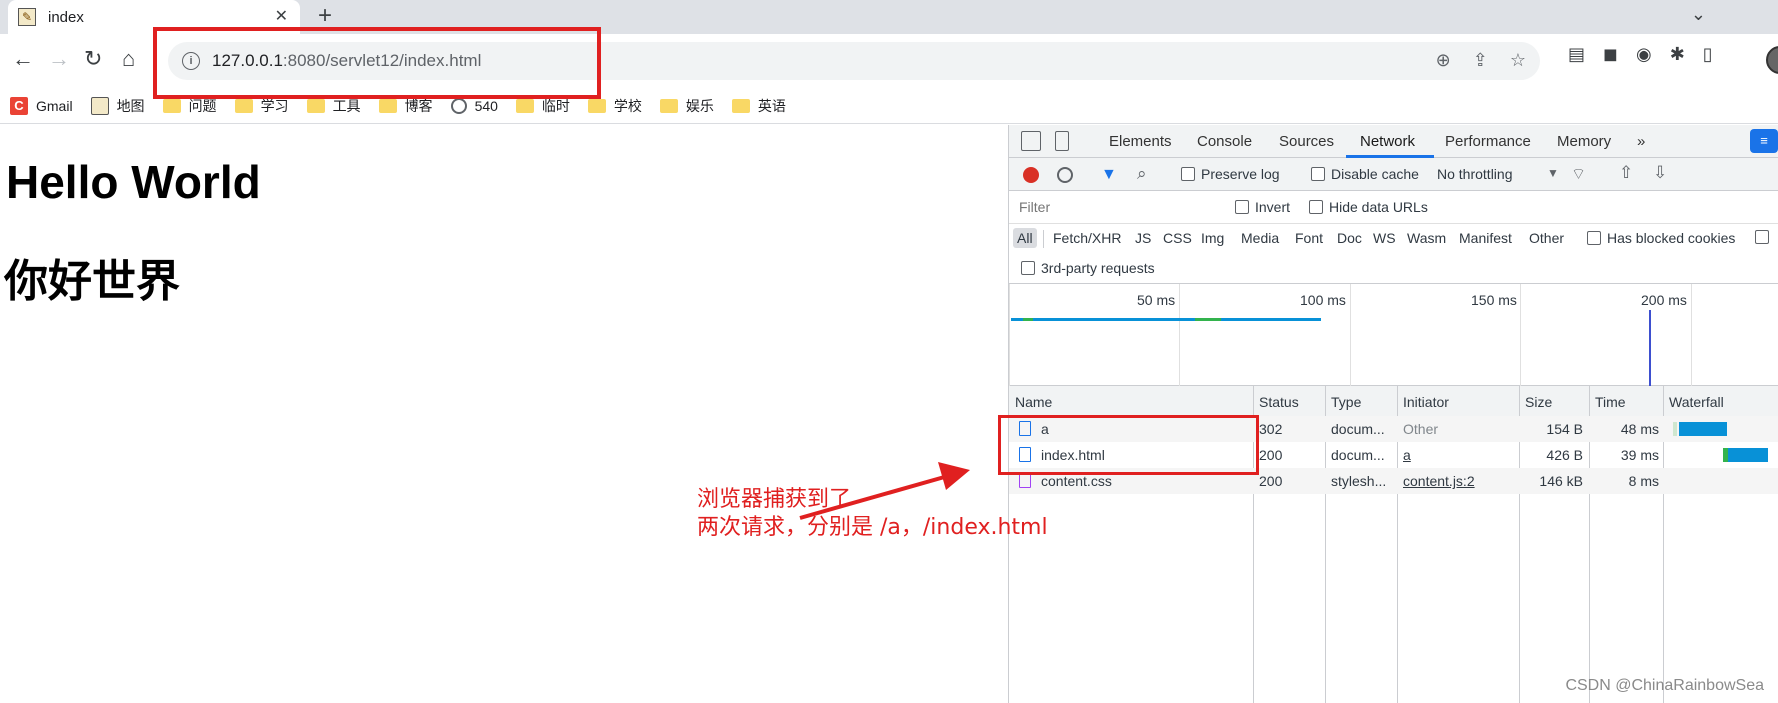 The height and width of the screenshot is (703, 1778). Describe the element at coordinates (66, 17) in the screenshot. I see `tab-title: index` at that location.